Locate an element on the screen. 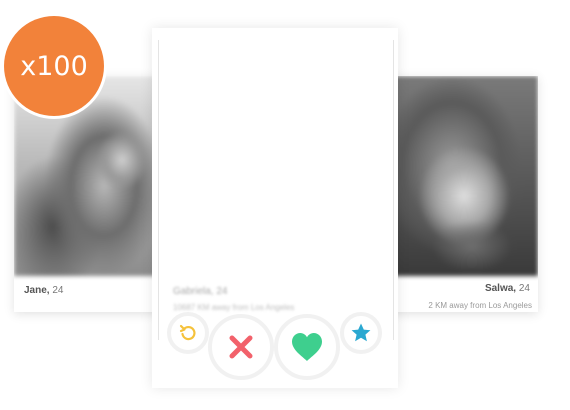 The height and width of the screenshot is (410, 570). profile-name: Salwa, is located at coordinates (500, 288).